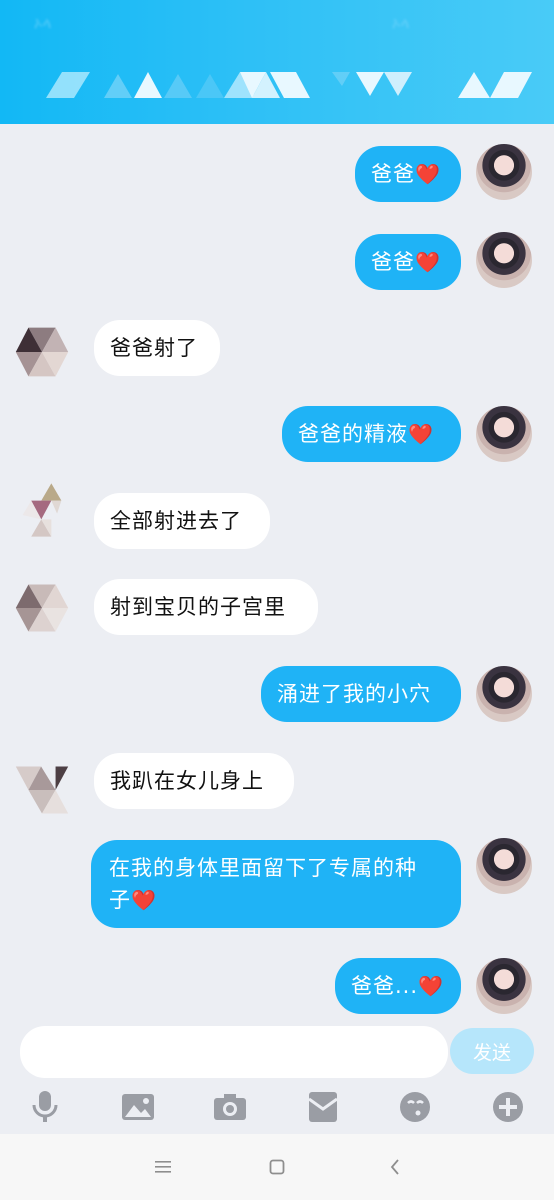  I want to click on message-text: 爸爸的精液, so click(353, 434).